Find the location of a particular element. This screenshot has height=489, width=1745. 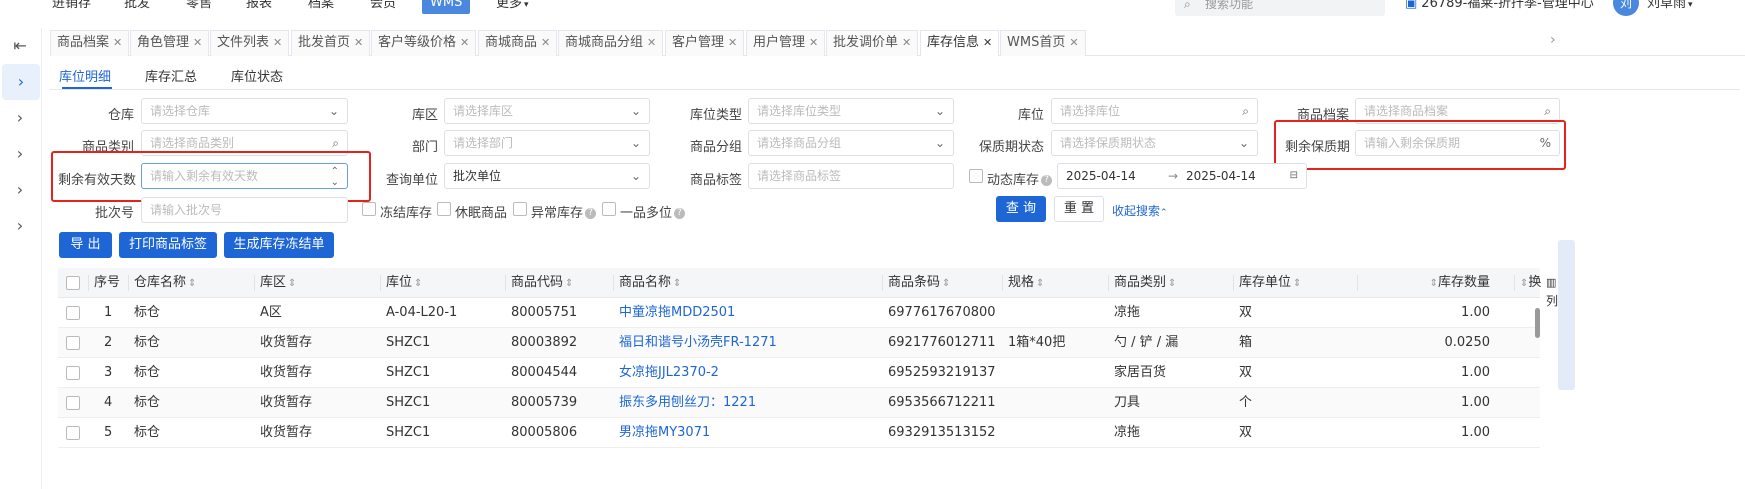

col-header-code: 商品代码 ⇕ is located at coordinates (542, 283).